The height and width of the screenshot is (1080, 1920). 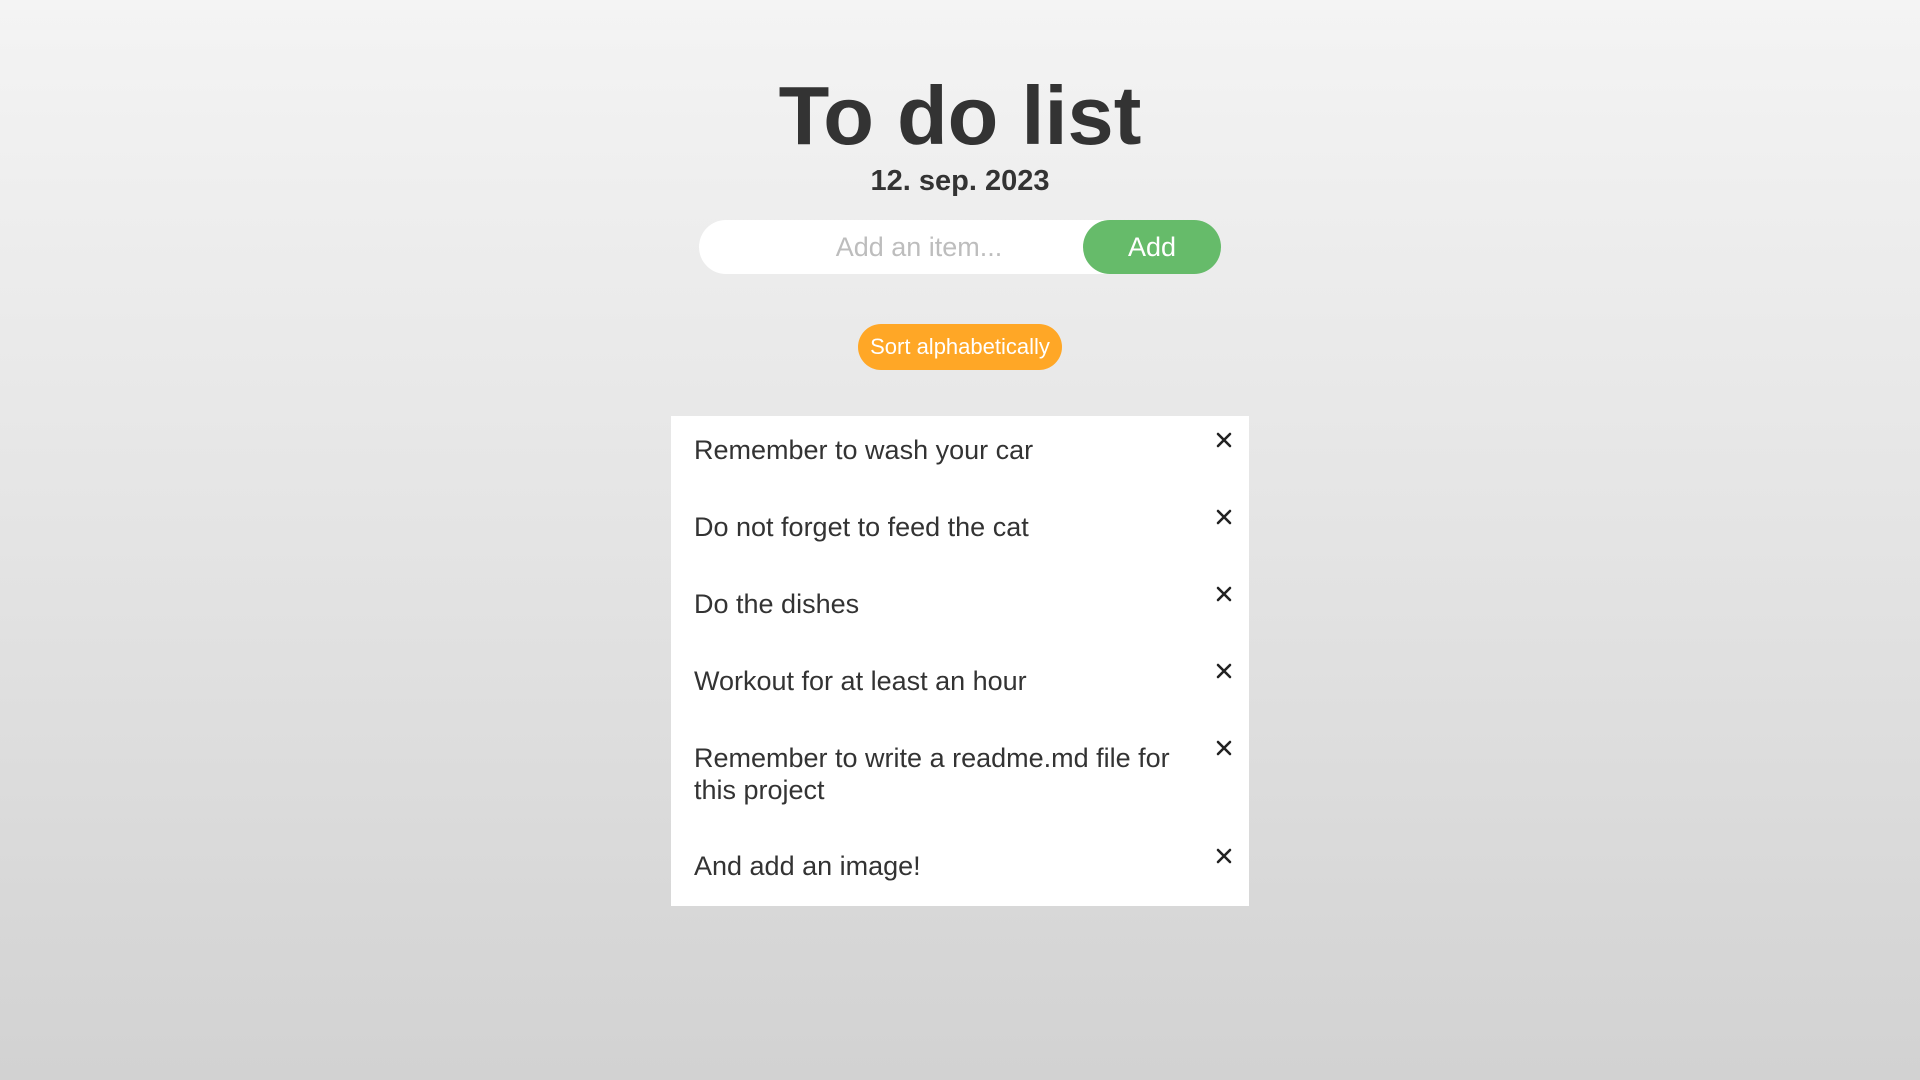 I want to click on todo-item-text: Remember to wash your car, so click(x=864, y=450).